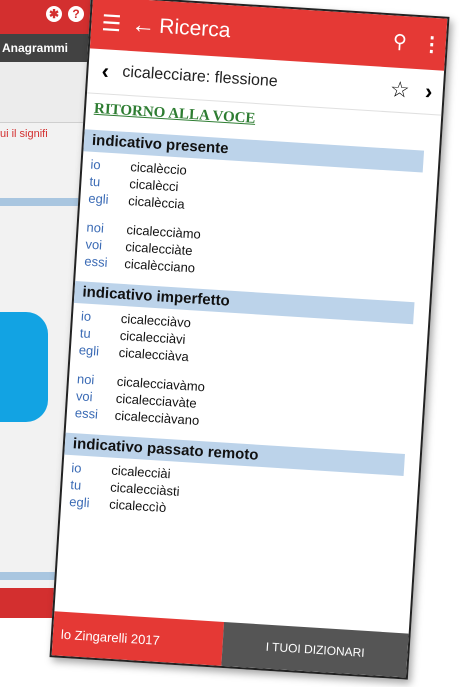 The height and width of the screenshot is (687, 460). What do you see at coordinates (137, 506) in the screenshot?
I see `verb-form: cicaleccìò` at bounding box center [137, 506].